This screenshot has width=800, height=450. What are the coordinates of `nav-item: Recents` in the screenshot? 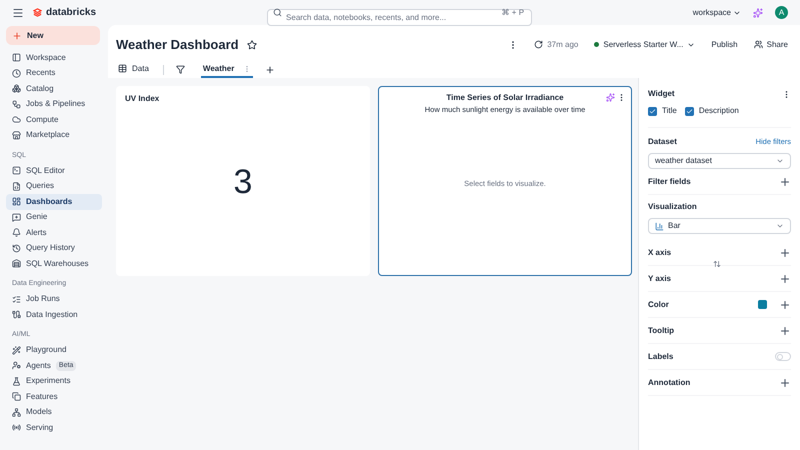 It's located at (54, 73).